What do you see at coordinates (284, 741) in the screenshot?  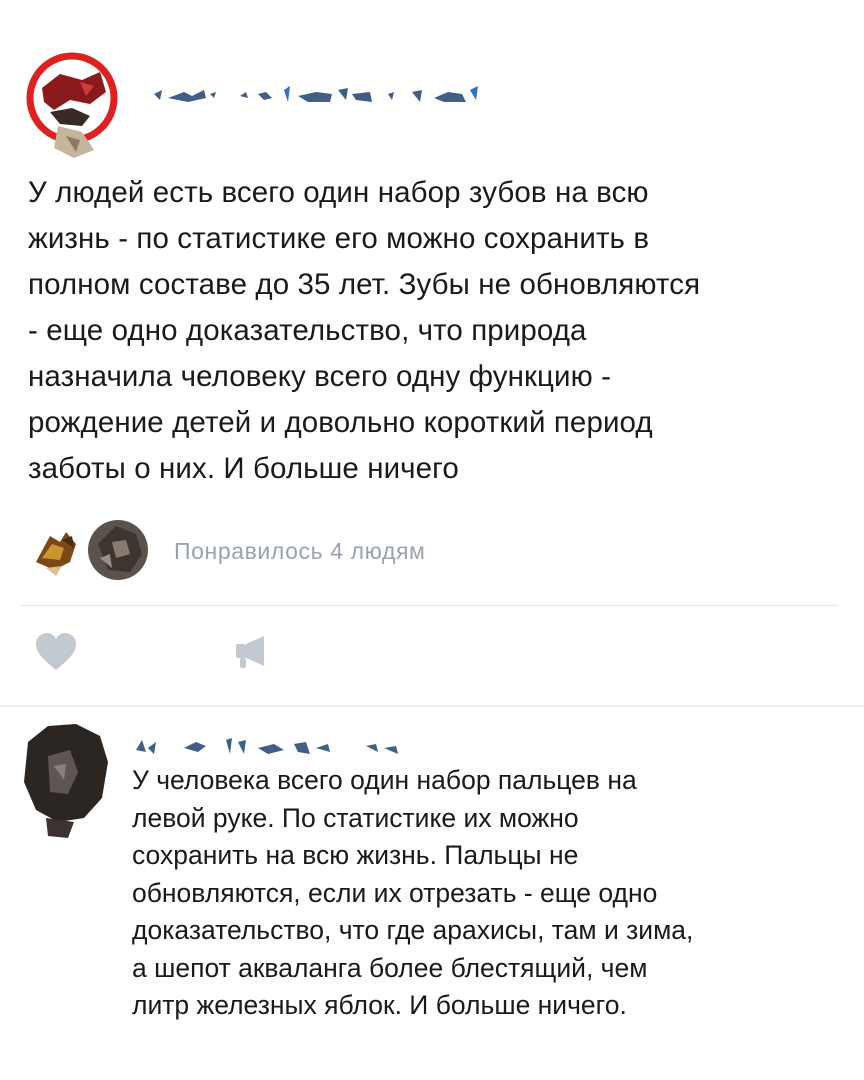 I see `comment-author-name-redacted` at bounding box center [284, 741].